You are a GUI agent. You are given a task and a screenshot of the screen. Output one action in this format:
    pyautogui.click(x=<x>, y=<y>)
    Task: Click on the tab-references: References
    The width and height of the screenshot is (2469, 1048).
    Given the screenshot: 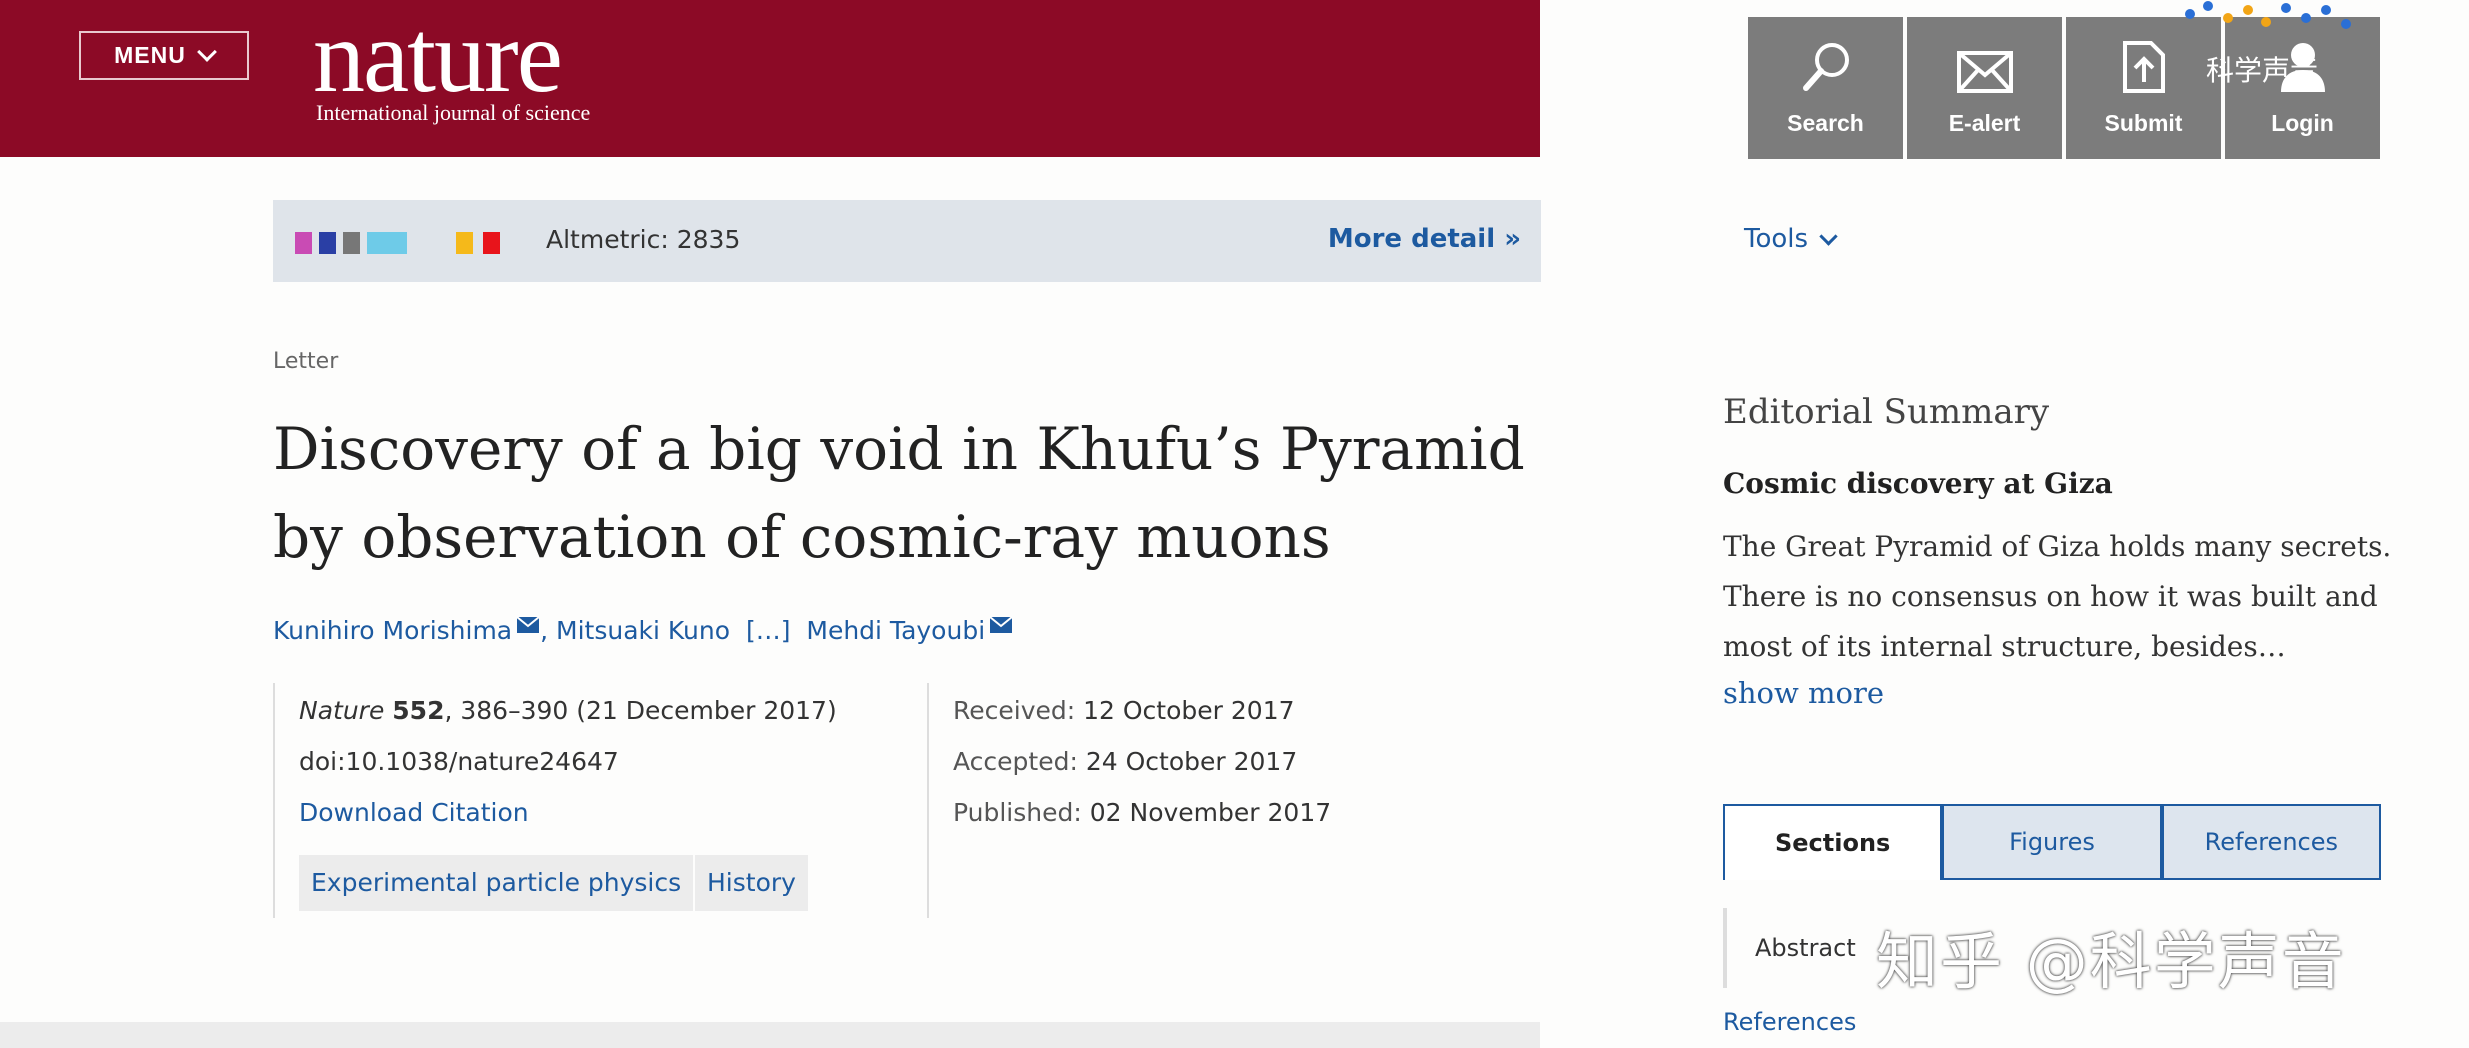 What is the action you would take?
    pyautogui.click(x=2271, y=842)
    